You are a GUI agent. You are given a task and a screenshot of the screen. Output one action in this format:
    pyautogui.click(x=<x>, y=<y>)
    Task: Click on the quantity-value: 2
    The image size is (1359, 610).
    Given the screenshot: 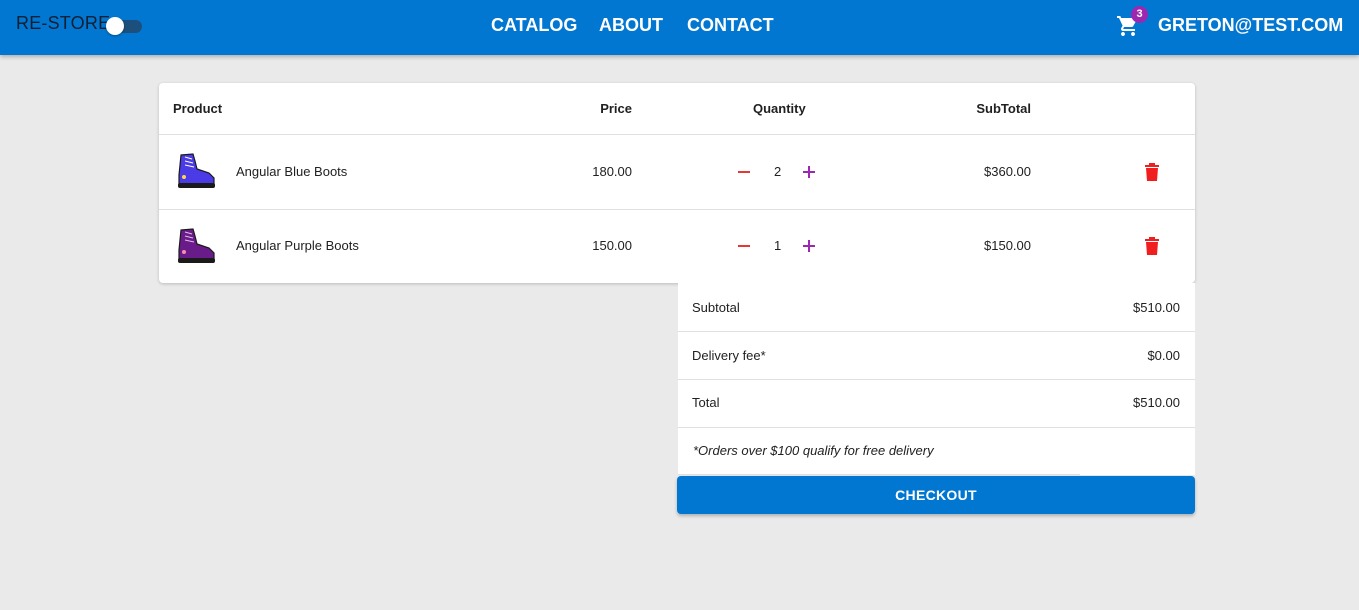 What is the action you would take?
    pyautogui.click(x=778, y=171)
    